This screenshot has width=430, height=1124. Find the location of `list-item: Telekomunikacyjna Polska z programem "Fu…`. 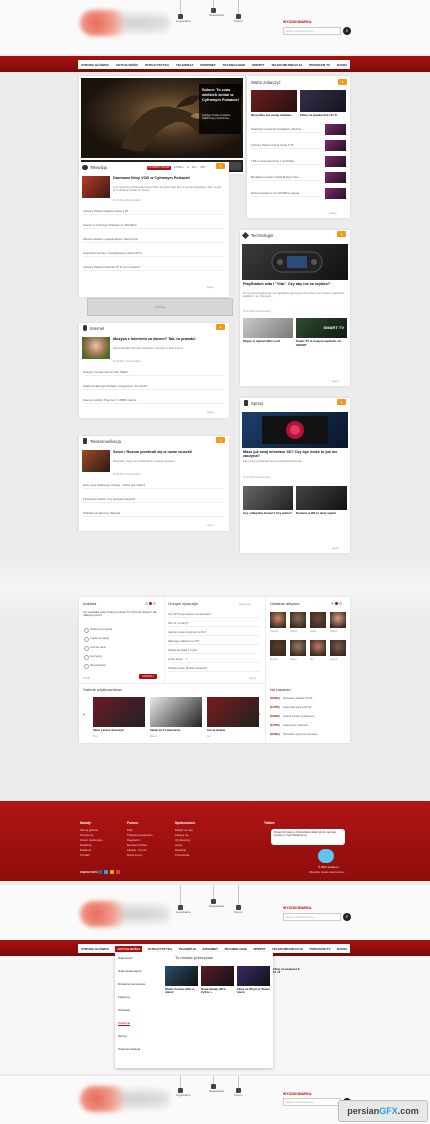

list-item: Telekomunikacyjna Polska z programem "Fu… is located at coordinates (153, 386).